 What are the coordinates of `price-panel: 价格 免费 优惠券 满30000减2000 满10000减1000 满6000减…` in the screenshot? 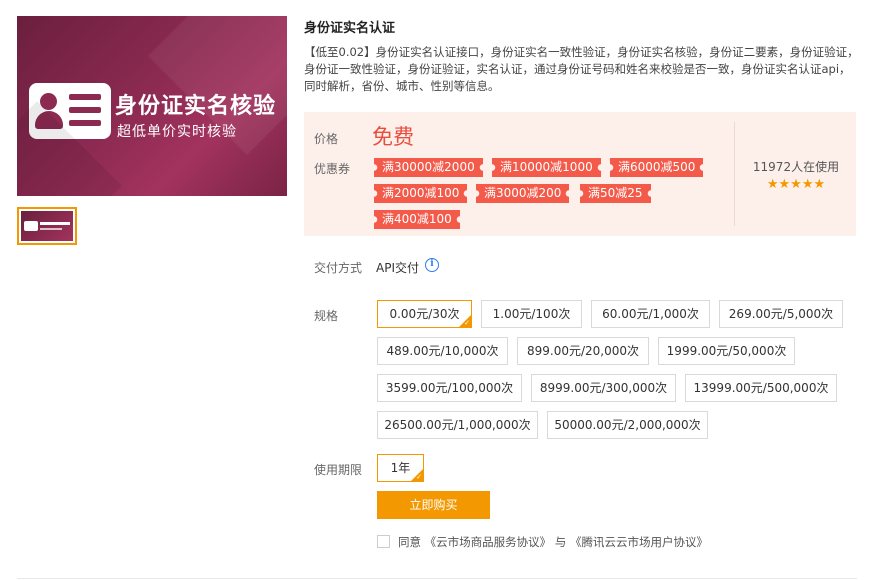 It's located at (580, 174).